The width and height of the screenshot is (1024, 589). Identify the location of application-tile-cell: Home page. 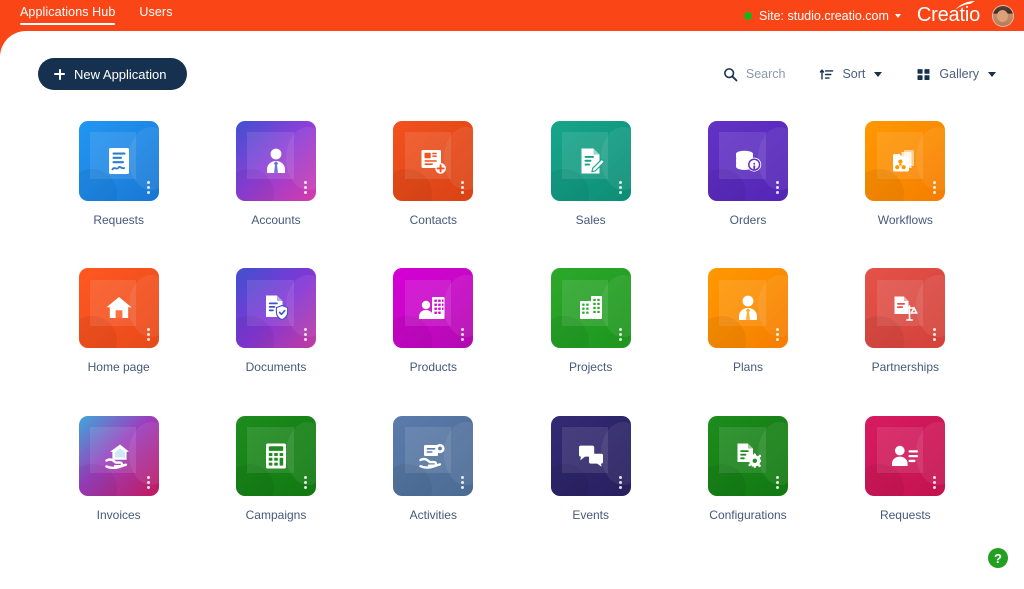
(118, 321).